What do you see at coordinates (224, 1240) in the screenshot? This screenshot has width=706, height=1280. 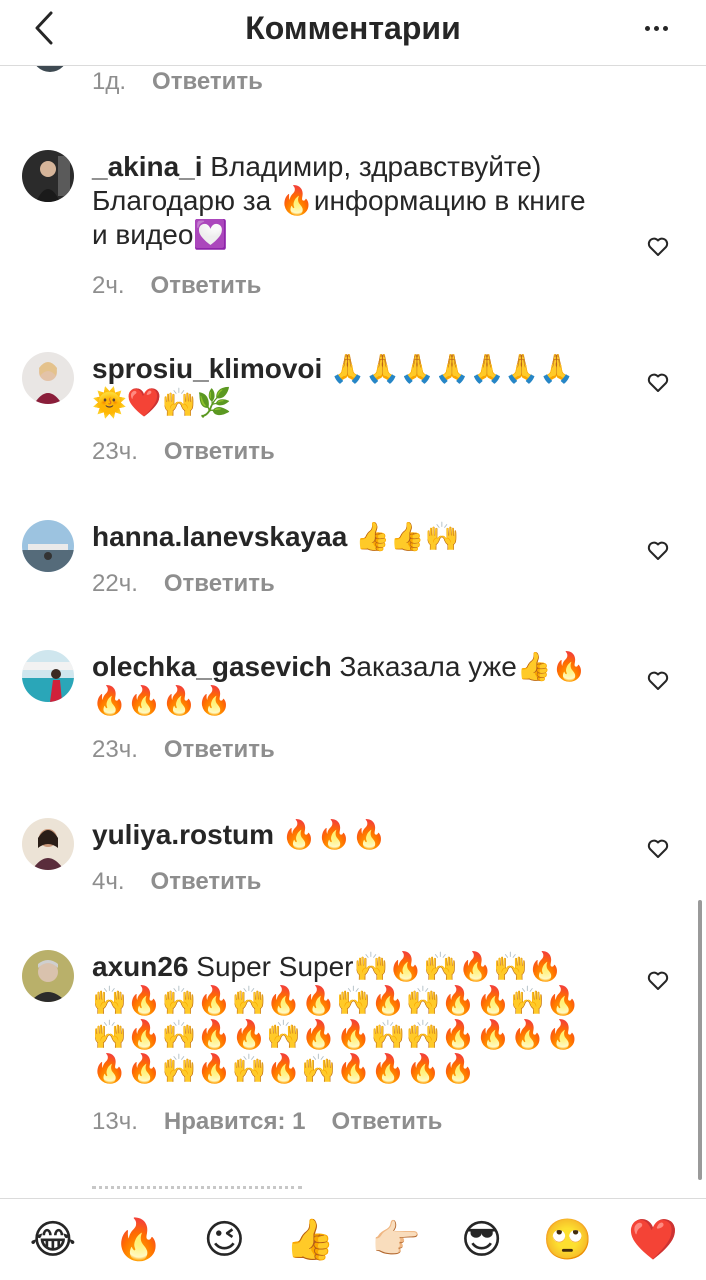 I see `emoji-button: 😉` at bounding box center [224, 1240].